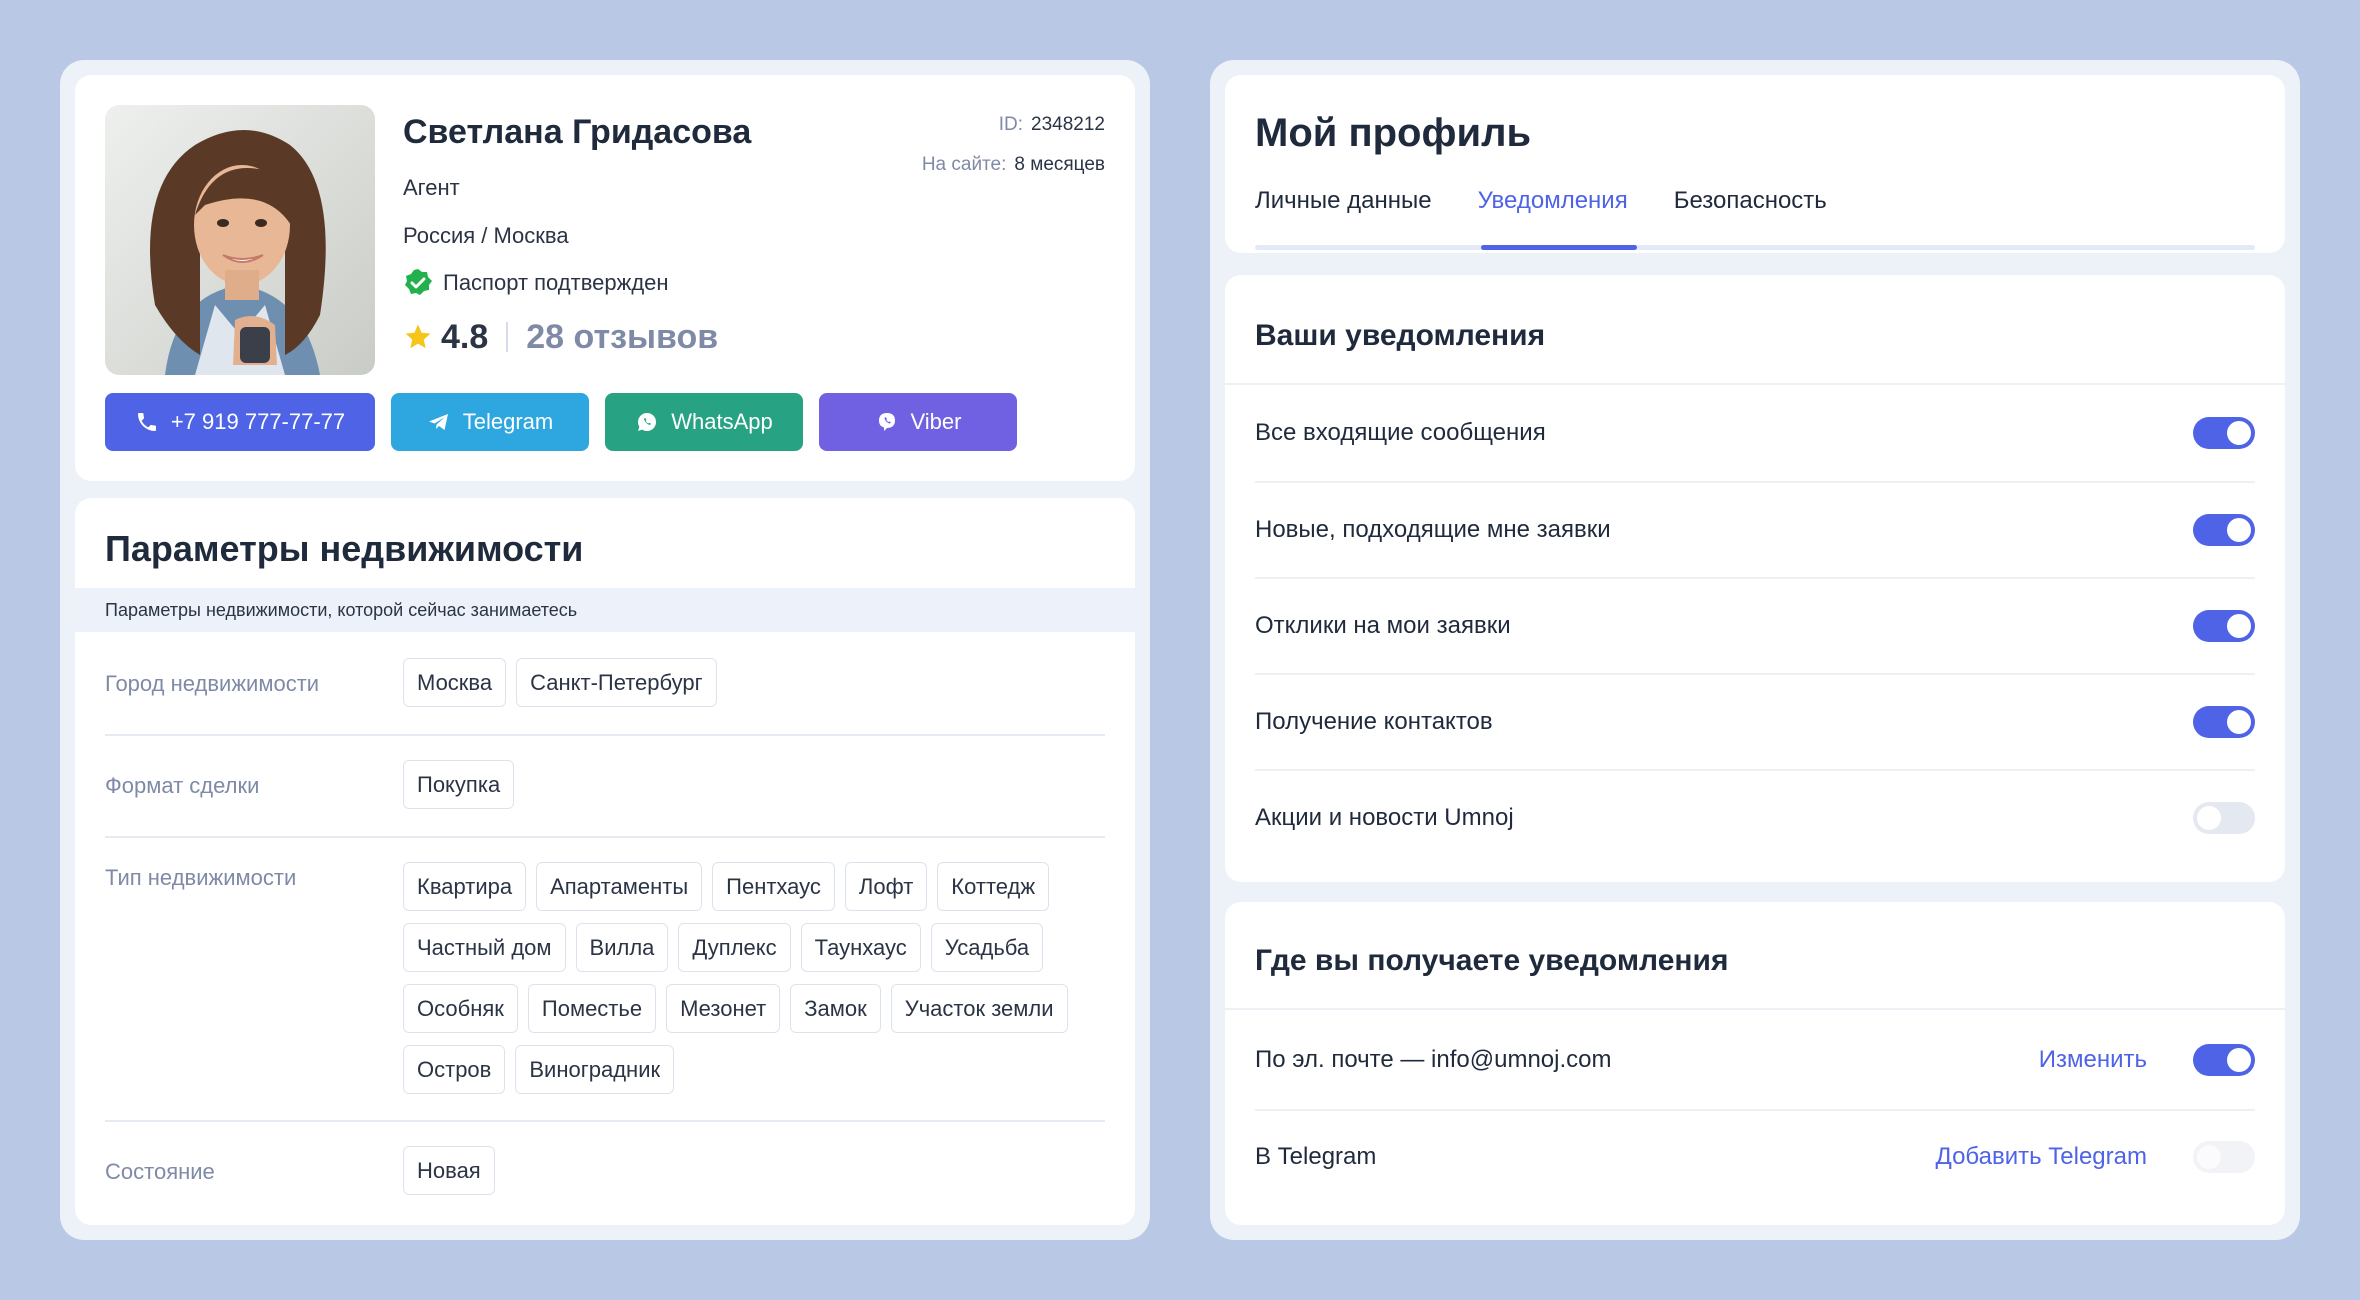  Describe the element at coordinates (577, 132) in the screenshot. I see `agent-name: Светлана Гридасова` at that location.